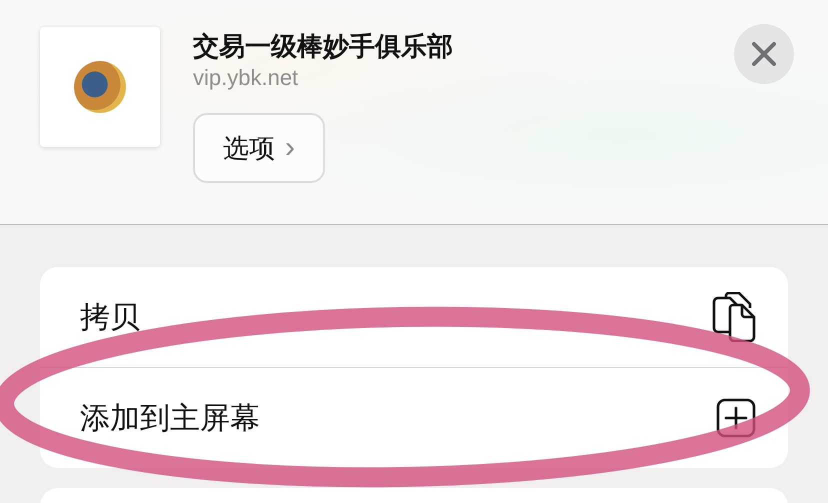  I want to click on page-url: vip.ybk.net, so click(246, 78).